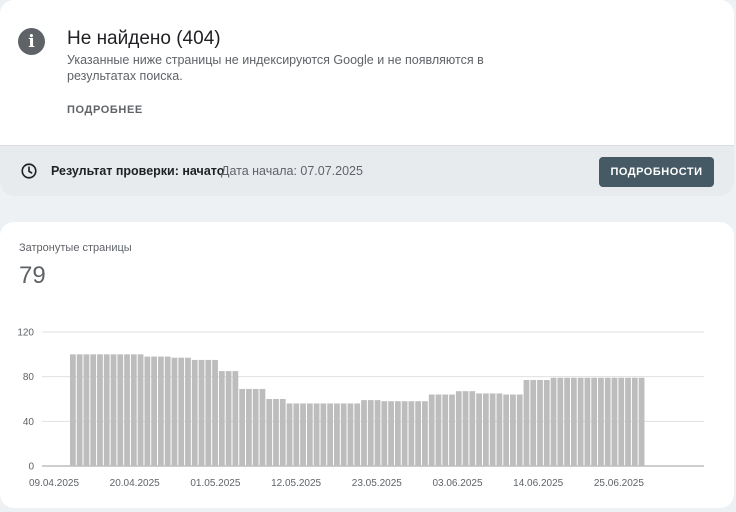 This screenshot has width=736, height=512. What do you see at coordinates (377, 483) in the screenshot?
I see `x-tick-label: 23.05.2025` at bounding box center [377, 483].